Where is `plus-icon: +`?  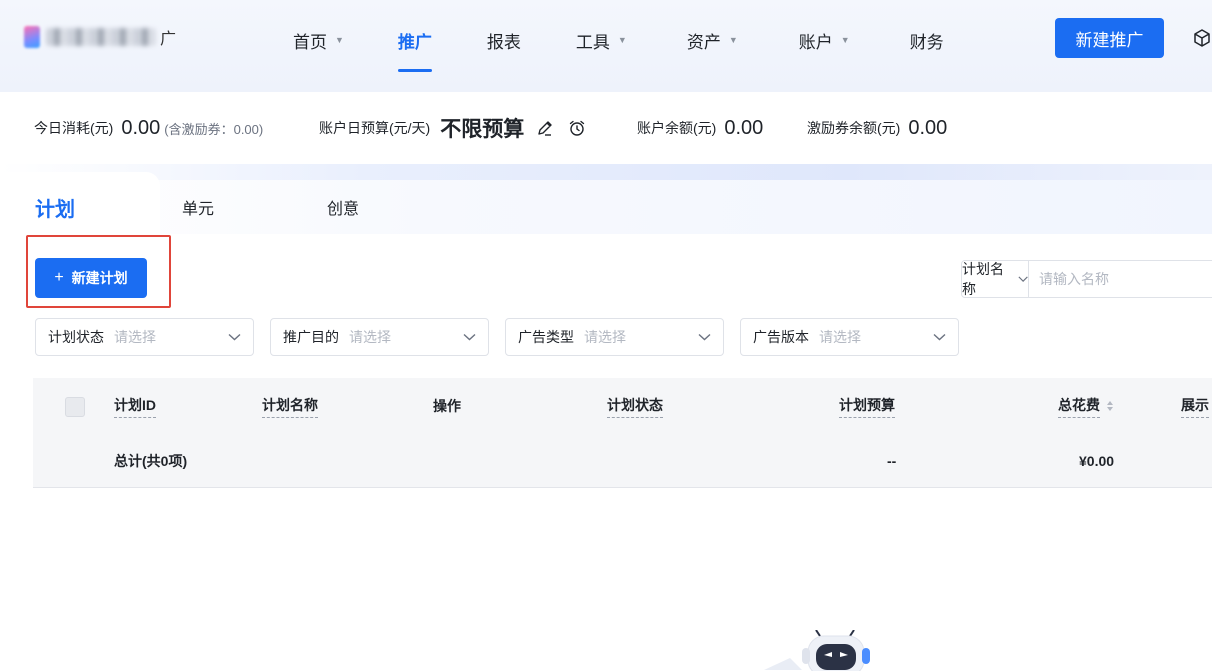
plus-icon: + is located at coordinates (59, 277).